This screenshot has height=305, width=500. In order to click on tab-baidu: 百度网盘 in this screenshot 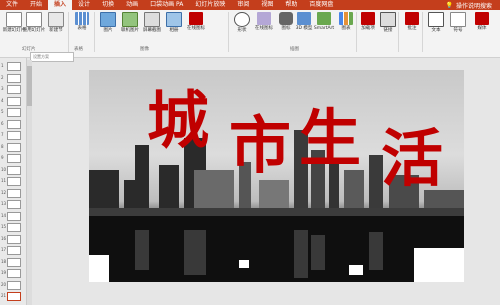, I will do `click(321, 5)`.